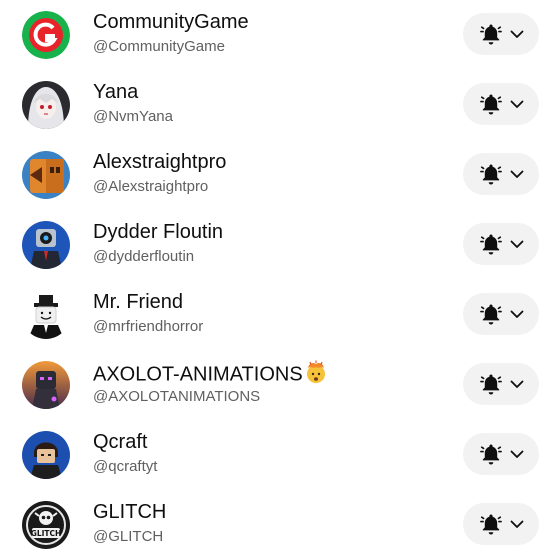  What do you see at coordinates (159, 162) in the screenshot?
I see `channel-name: Alexstraightpro` at bounding box center [159, 162].